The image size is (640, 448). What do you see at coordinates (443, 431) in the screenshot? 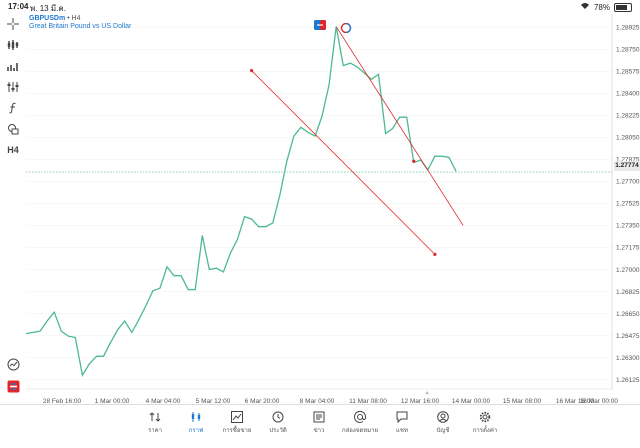
I see `nav-account-label: บัญชี` at bounding box center [443, 431].